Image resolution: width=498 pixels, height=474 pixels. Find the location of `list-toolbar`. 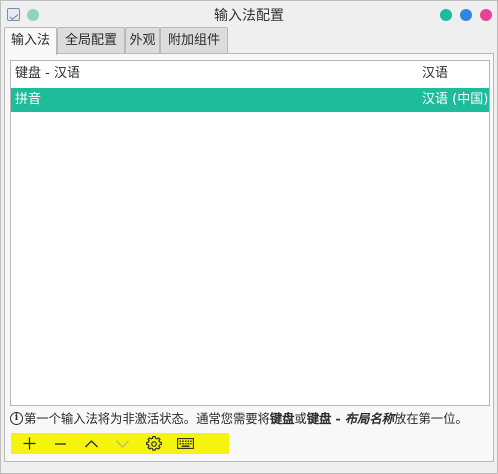

list-toolbar is located at coordinates (120, 443).